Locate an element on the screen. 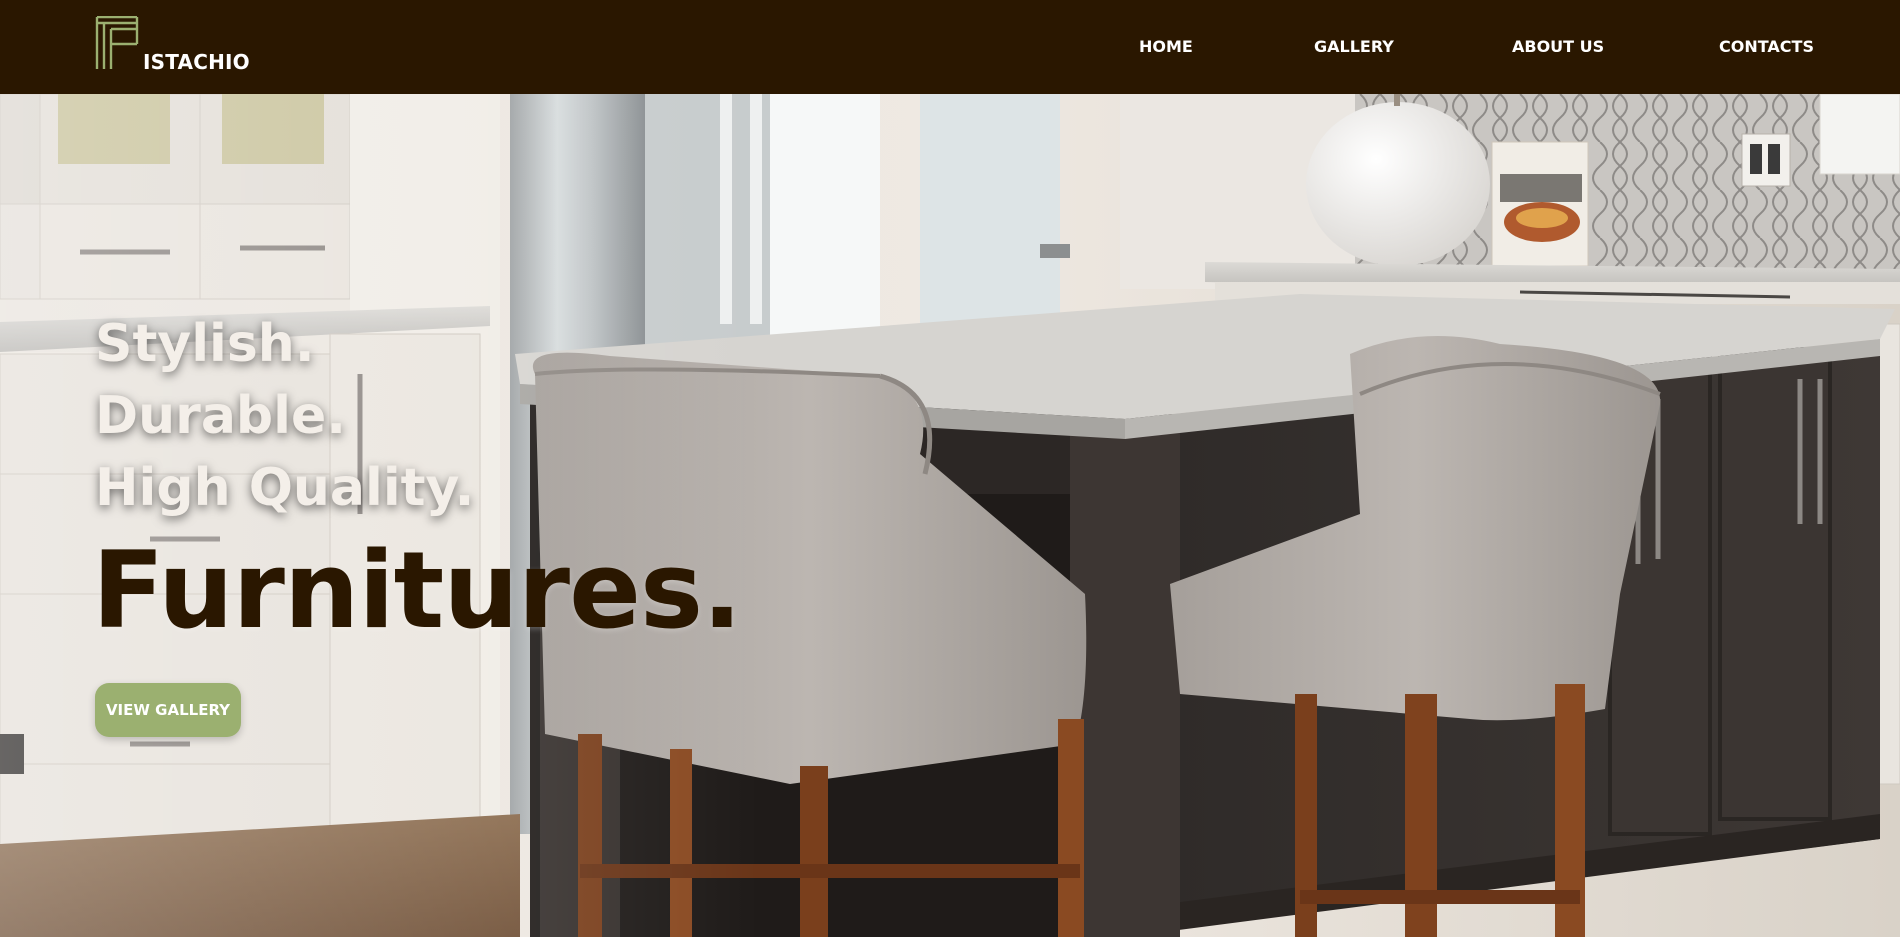  brand-name: ISTACHIO is located at coordinates (196, 62).